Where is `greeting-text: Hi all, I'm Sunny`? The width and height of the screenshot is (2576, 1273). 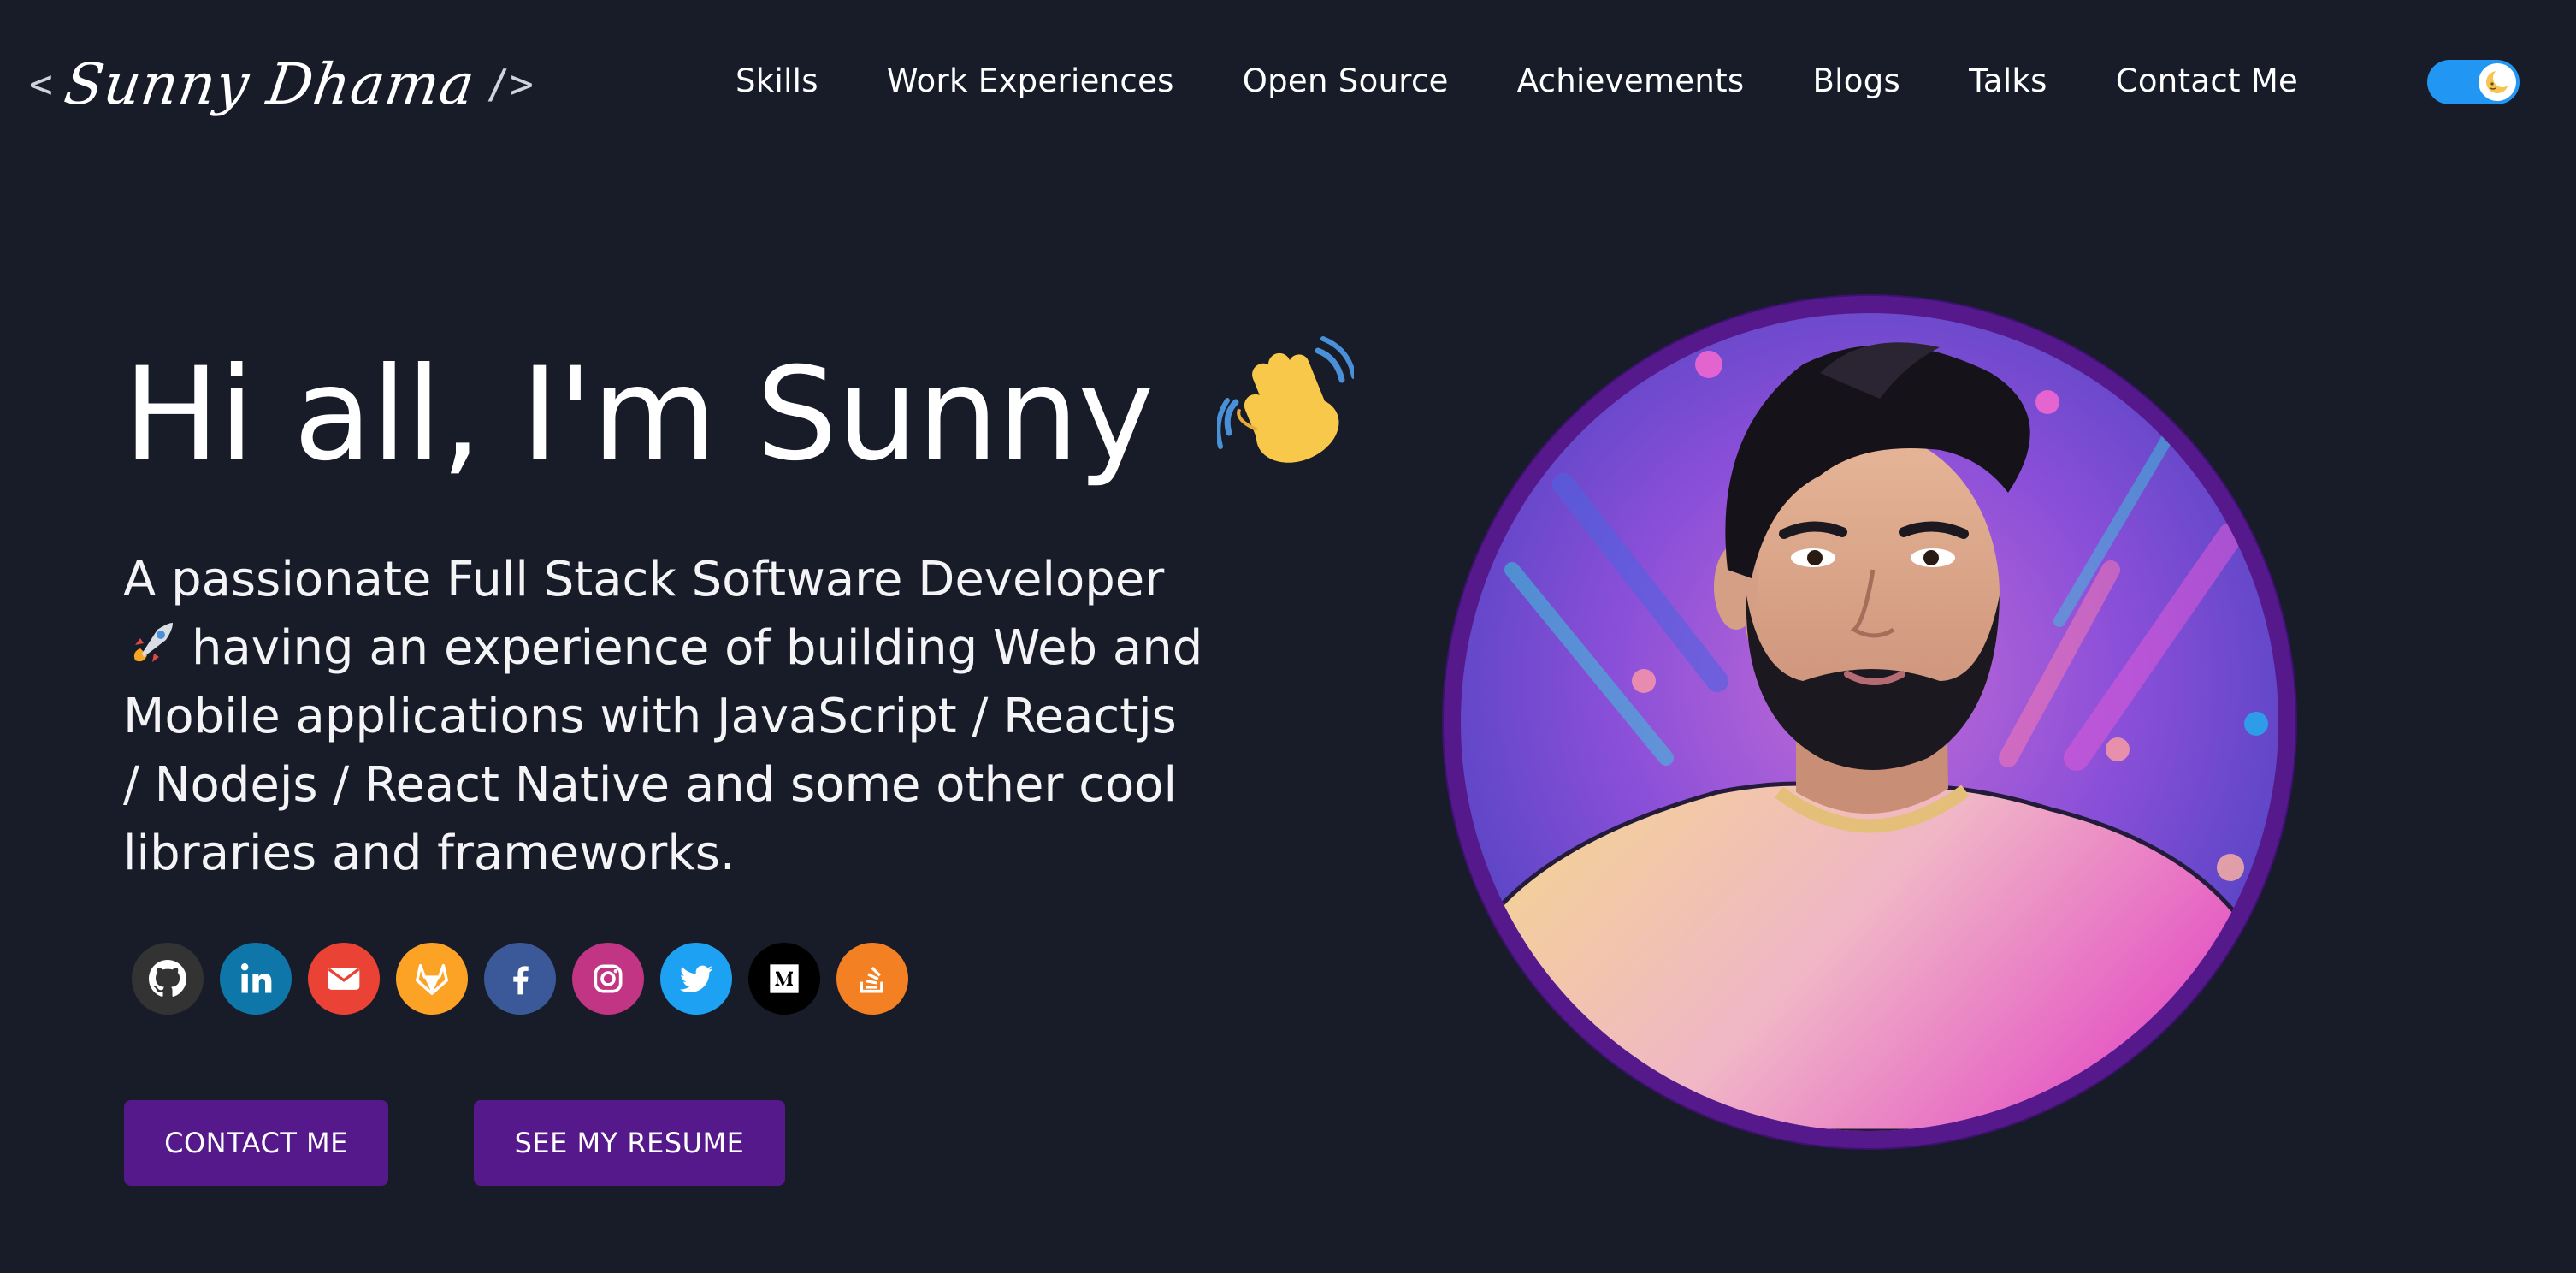 greeting-text: Hi all, I'm Sunny is located at coordinates (638, 414).